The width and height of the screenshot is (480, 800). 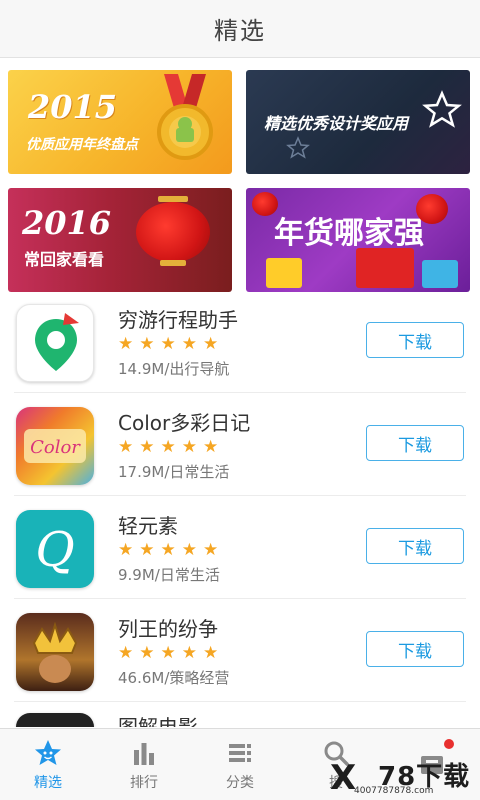 I want to click on tab-label: 排行, so click(x=144, y=782).